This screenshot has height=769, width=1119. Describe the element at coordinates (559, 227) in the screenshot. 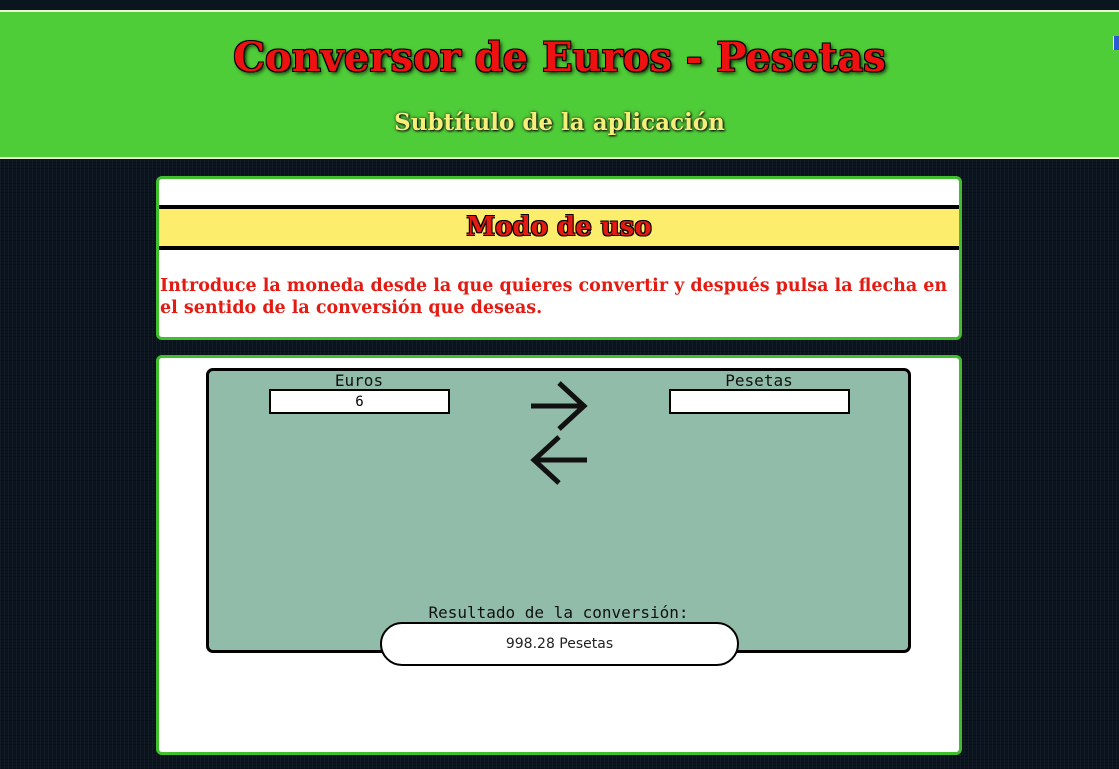

I see `usage-heading: Modo de uso` at that location.